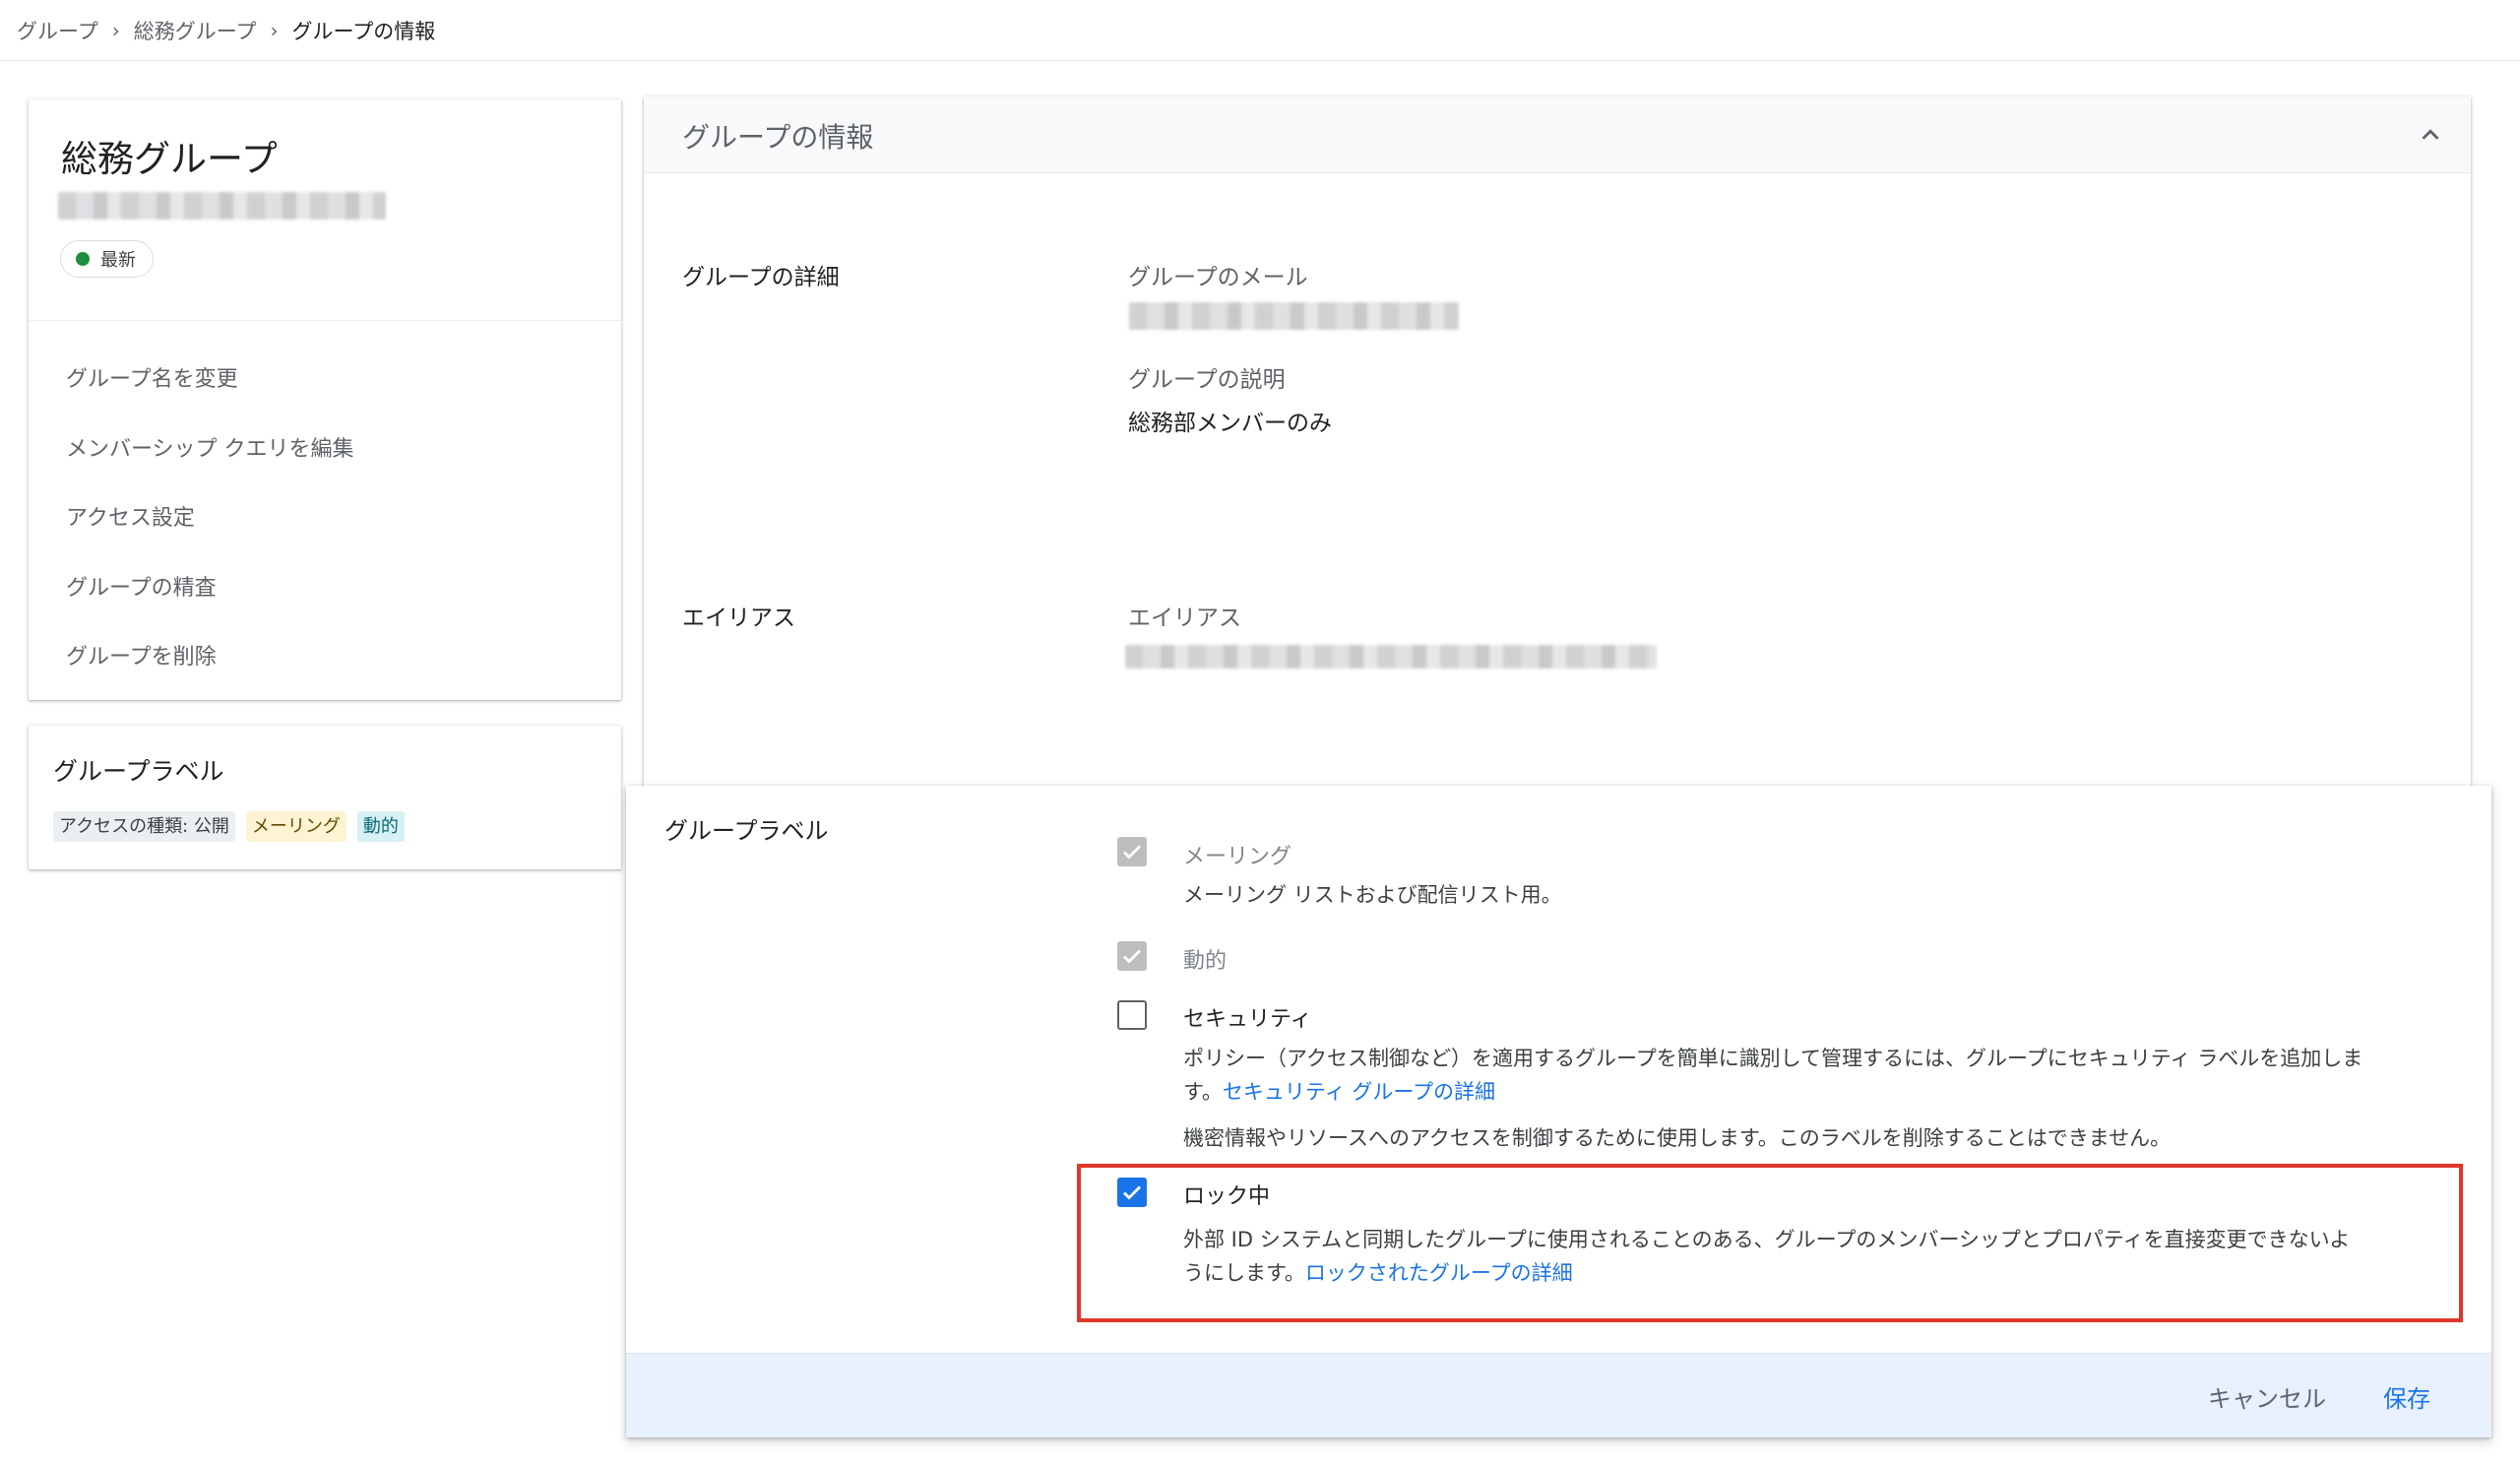 This screenshot has height=1468, width=2520. Describe the element at coordinates (144, 827) in the screenshot. I see `label-chip-access-type: アクセスの種類: 公開` at that location.